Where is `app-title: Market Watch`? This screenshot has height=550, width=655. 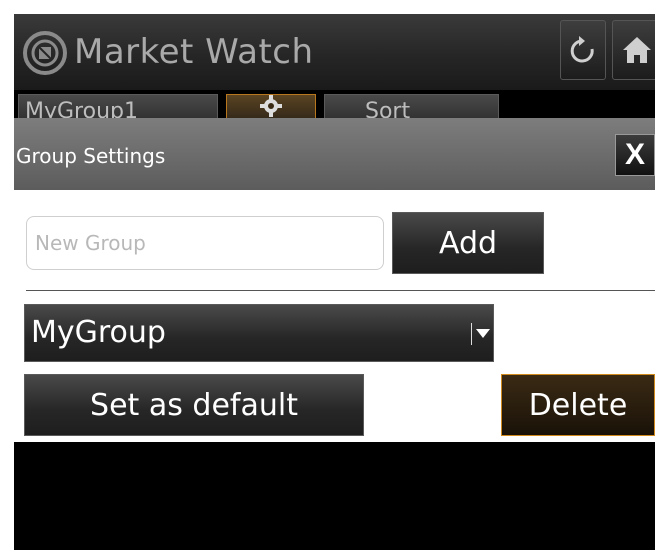 app-title: Market Watch is located at coordinates (194, 52).